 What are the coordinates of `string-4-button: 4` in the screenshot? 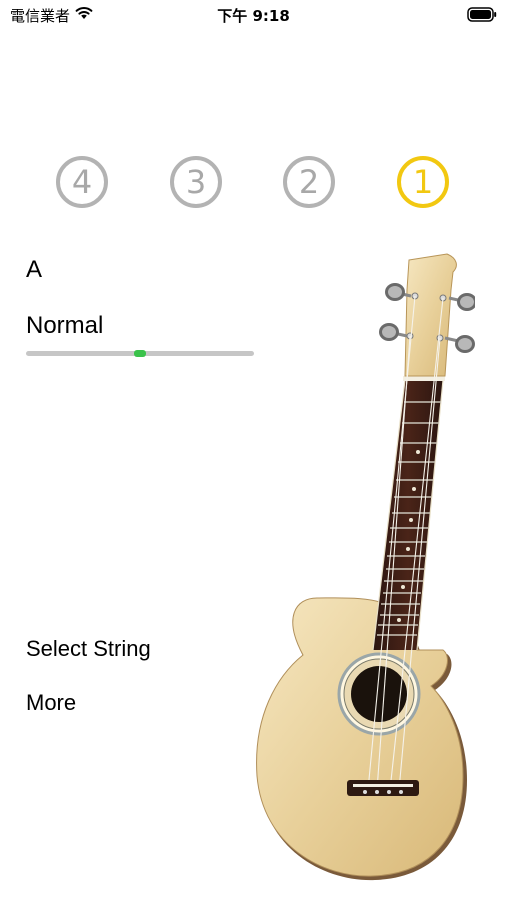 It's located at (82, 182).